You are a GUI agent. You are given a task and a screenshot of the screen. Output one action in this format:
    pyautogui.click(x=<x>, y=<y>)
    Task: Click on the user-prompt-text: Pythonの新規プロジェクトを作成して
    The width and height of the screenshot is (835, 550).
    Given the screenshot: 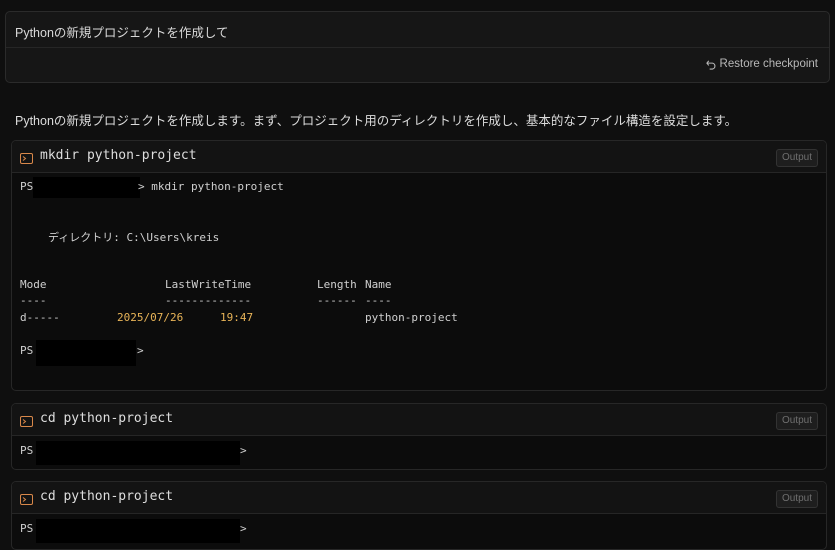 What is the action you would take?
    pyautogui.click(x=122, y=33)
    